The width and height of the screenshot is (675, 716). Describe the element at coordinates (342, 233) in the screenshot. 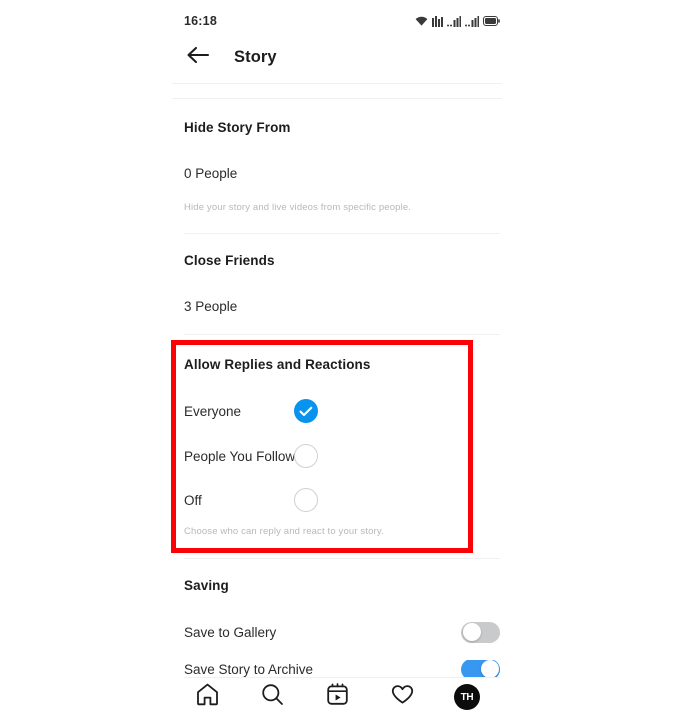

I see `divider-close-friends` at that location.